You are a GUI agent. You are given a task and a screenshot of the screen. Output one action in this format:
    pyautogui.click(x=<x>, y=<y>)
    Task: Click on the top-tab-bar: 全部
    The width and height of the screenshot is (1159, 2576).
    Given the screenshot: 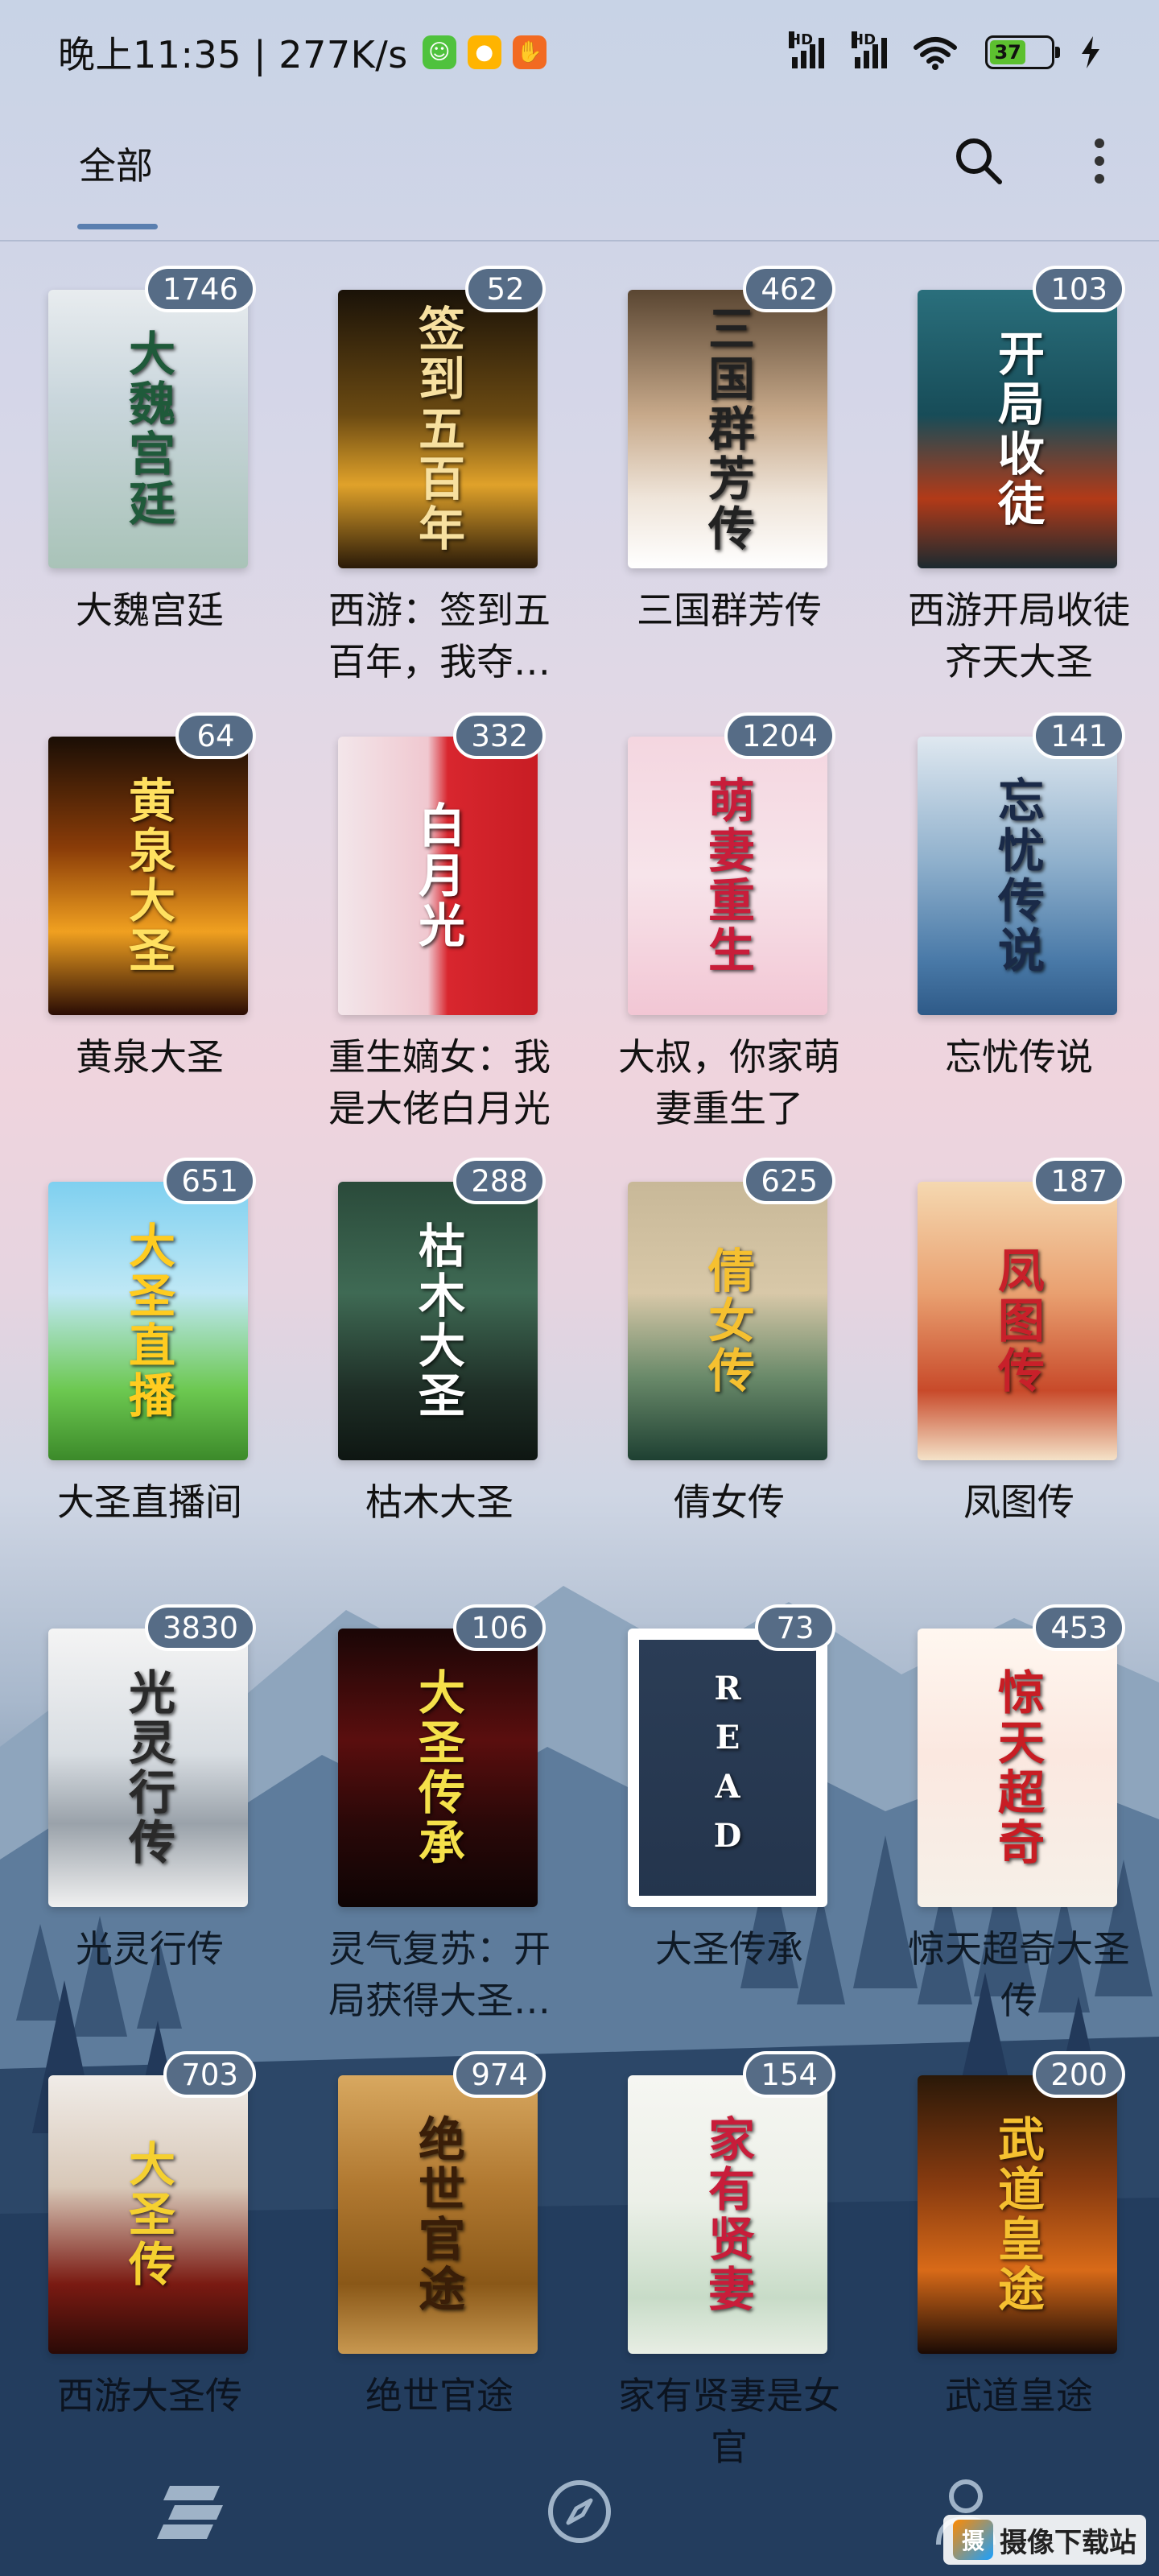 What is the action you would take?
    pyautogui.click(x=579, y=181)
    